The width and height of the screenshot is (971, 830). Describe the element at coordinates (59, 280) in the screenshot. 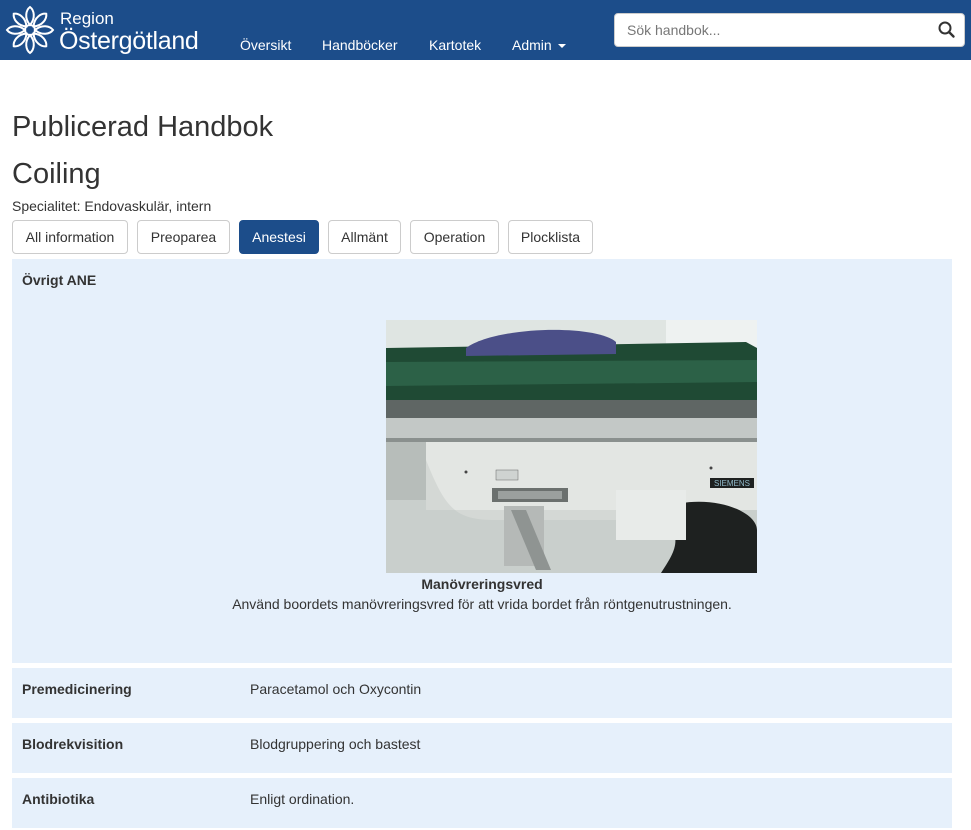

I see `section-label: Övrigt ANE` at that location.